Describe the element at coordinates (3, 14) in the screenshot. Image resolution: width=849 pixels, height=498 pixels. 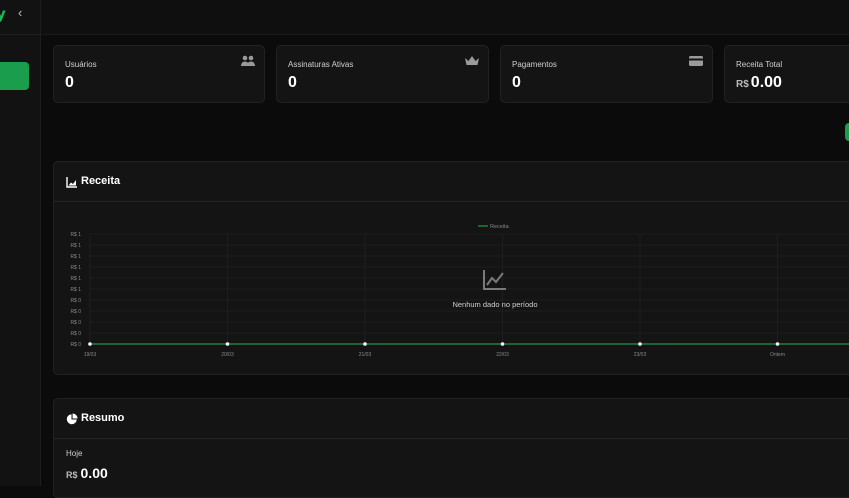
I see `brand-logo: y` at that location.